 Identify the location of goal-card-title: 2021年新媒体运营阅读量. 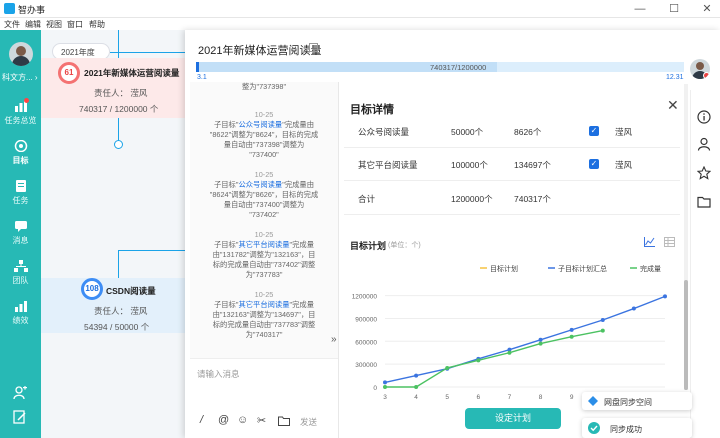
(132, 73).